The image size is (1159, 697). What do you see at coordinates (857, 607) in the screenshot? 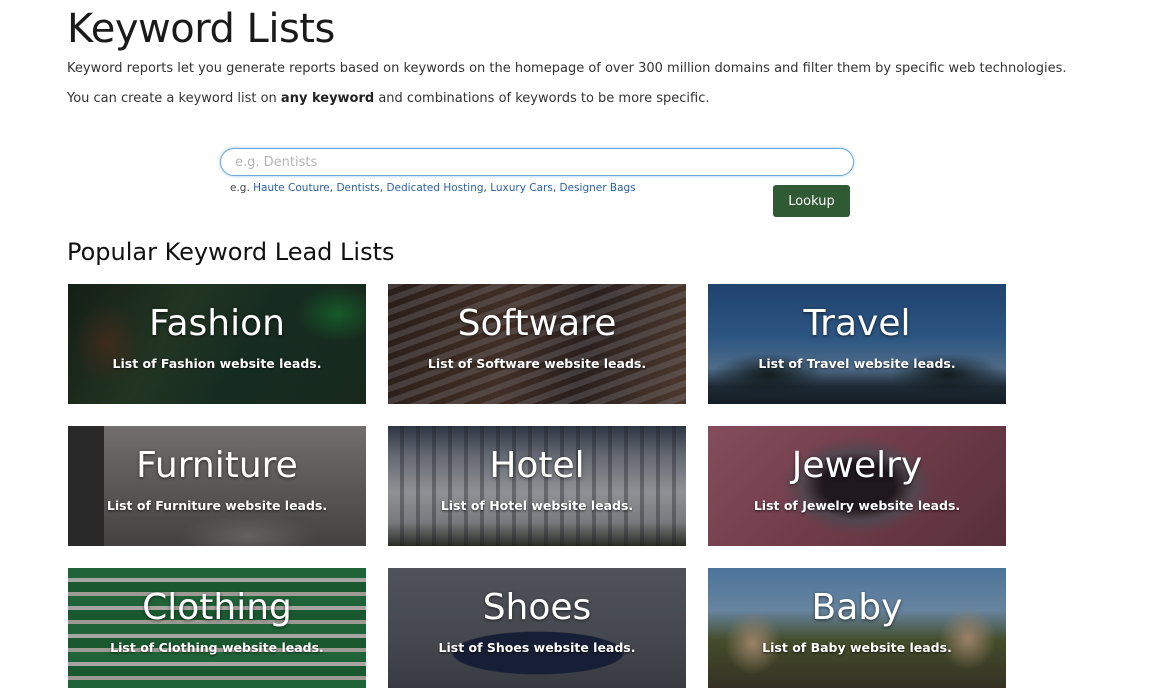
I see `tile-title: Baby` at bounding box center [857, 607].